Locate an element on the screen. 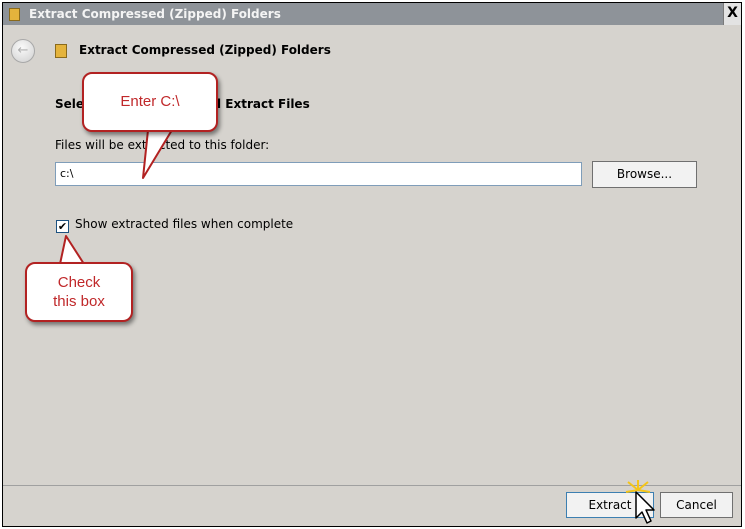 The height and width of the screenshot is (529, 745). enter-path-callout-text: Enter C:\ is located at coordinates (150, 101).